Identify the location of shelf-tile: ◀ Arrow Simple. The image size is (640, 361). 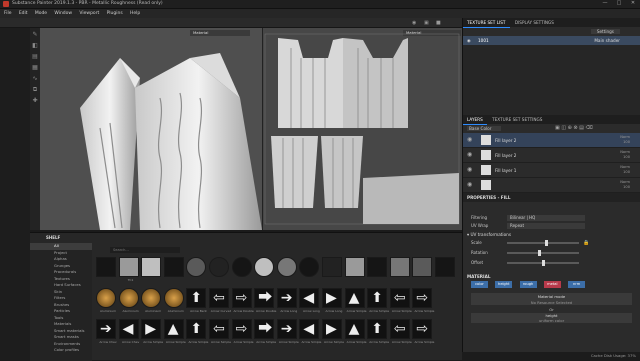
(310, 331).